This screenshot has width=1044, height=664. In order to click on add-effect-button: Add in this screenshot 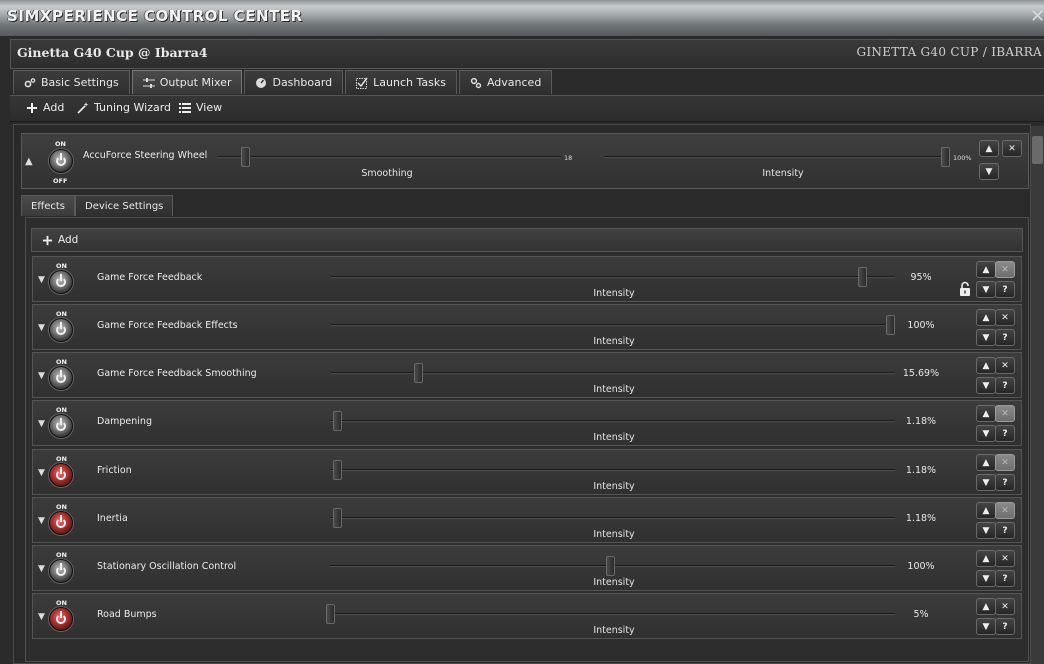, I will do `click(60, 240)`.